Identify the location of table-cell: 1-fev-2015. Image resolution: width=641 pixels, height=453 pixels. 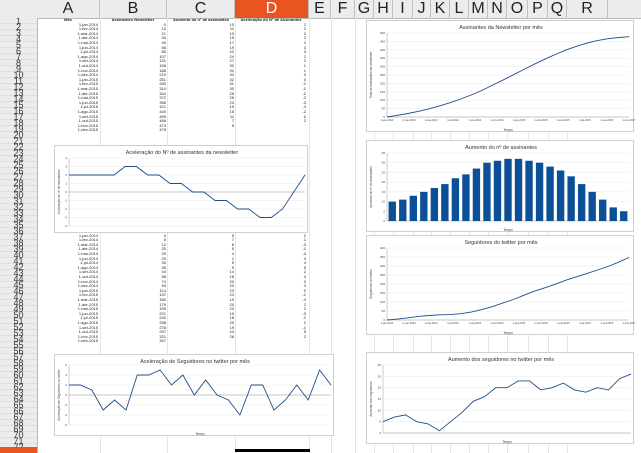
(68, 295).